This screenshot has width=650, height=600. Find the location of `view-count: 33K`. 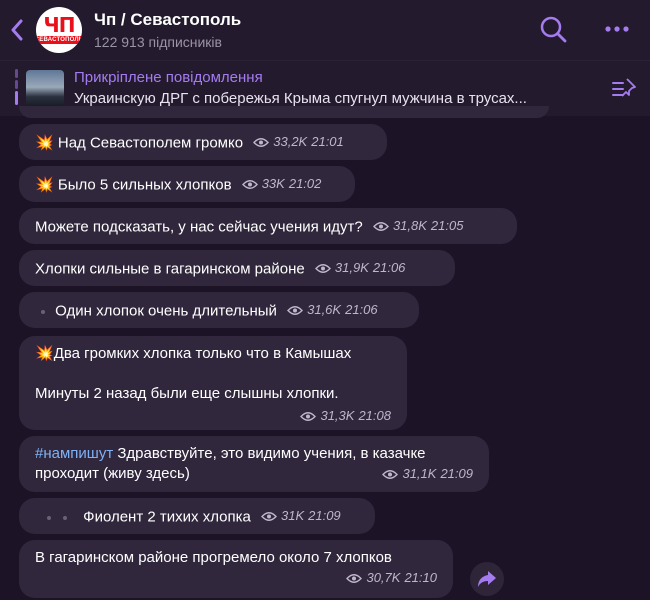

view-count: 33K is located at coordinates (273, 183).